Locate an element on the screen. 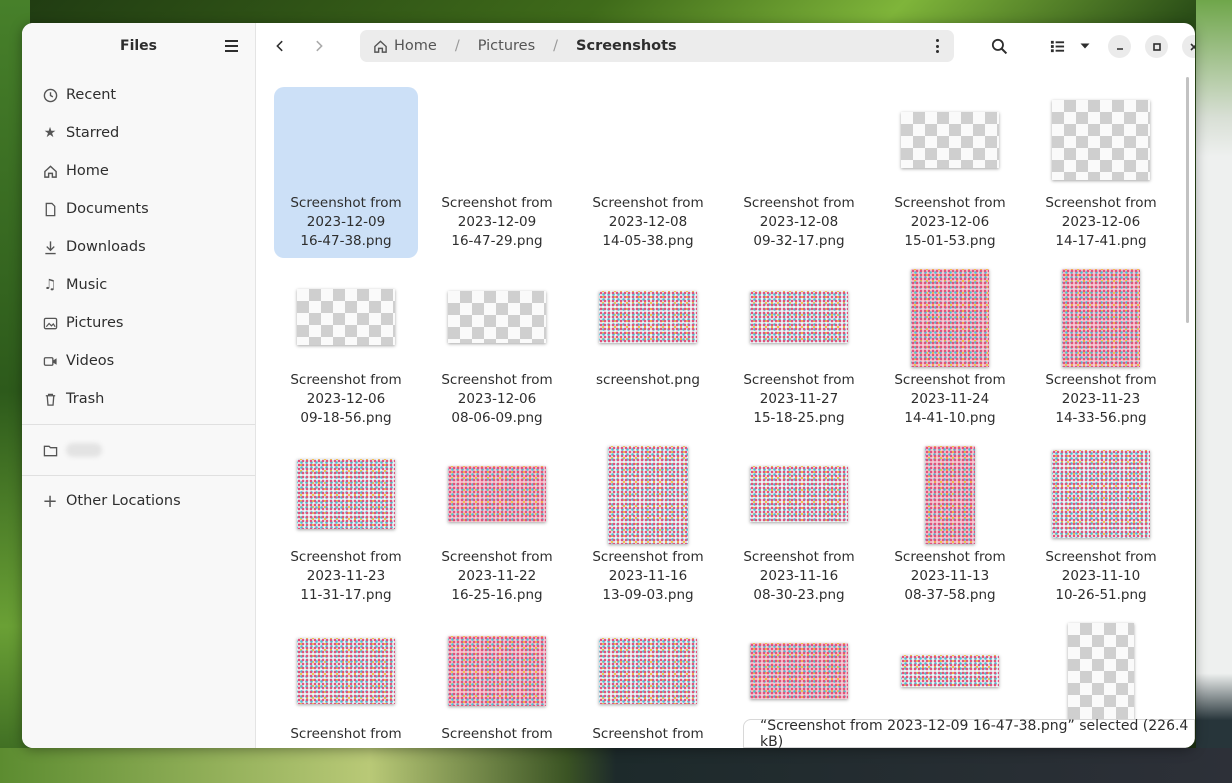 The width and height of the screenshot is (1232, 783). folder-icon is located at coordinates (50, 450).